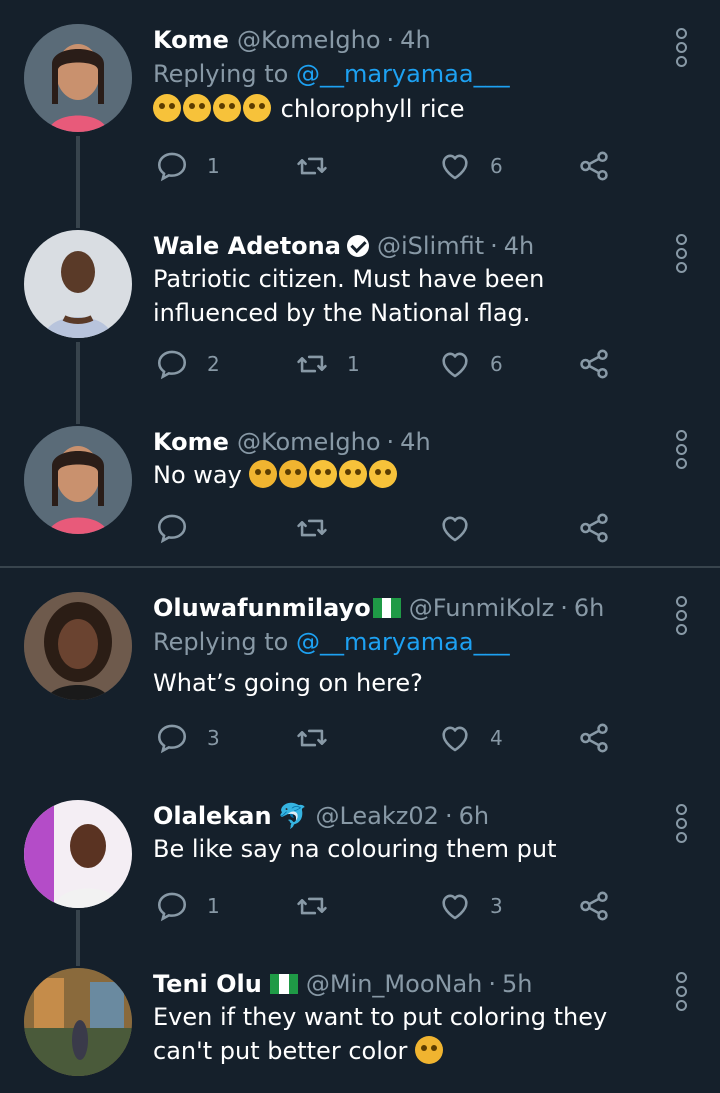 This screenshot has height=1093, width=720. Describe the element at coordinates (212, 816) in the screenshot. I see `author-name: Olalekan` at that location.